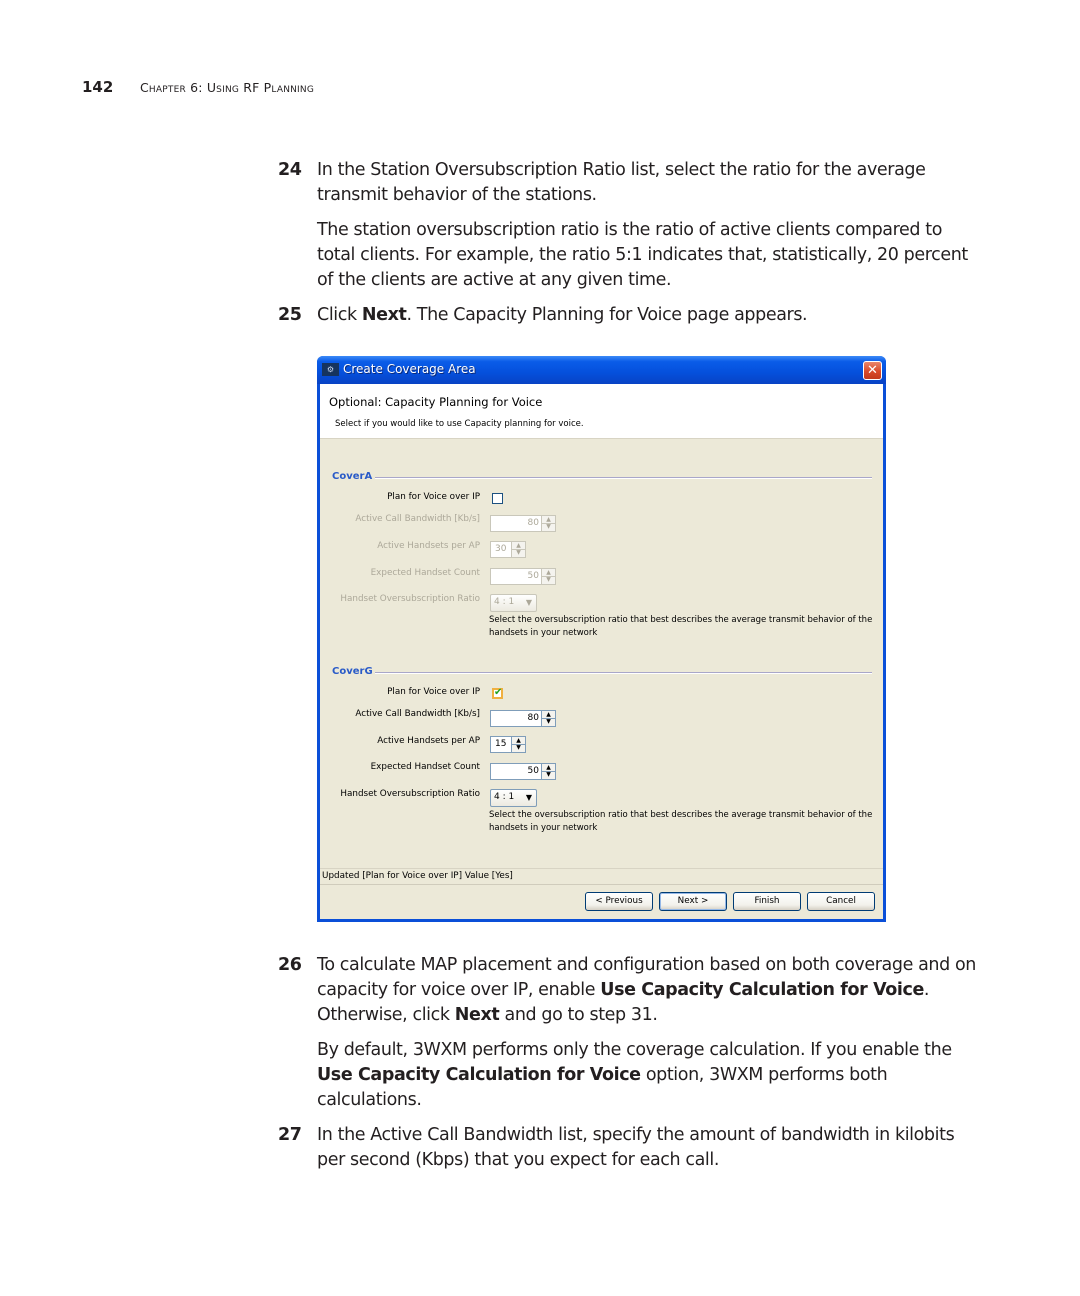 This screenshot has width=1080, height=1296. What do you see at coordinates (601, 884) in the screenshot?
I see `button-bar-divider` at bounding box center [601, 884].